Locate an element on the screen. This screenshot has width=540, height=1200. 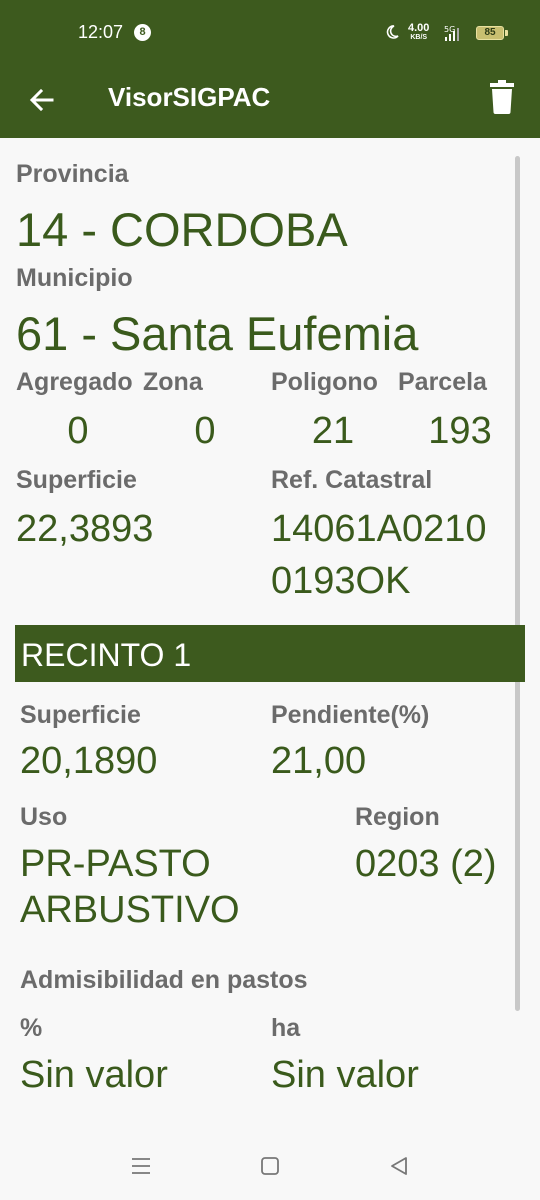
uso-label: Uso is located at coordinates (44, 817).